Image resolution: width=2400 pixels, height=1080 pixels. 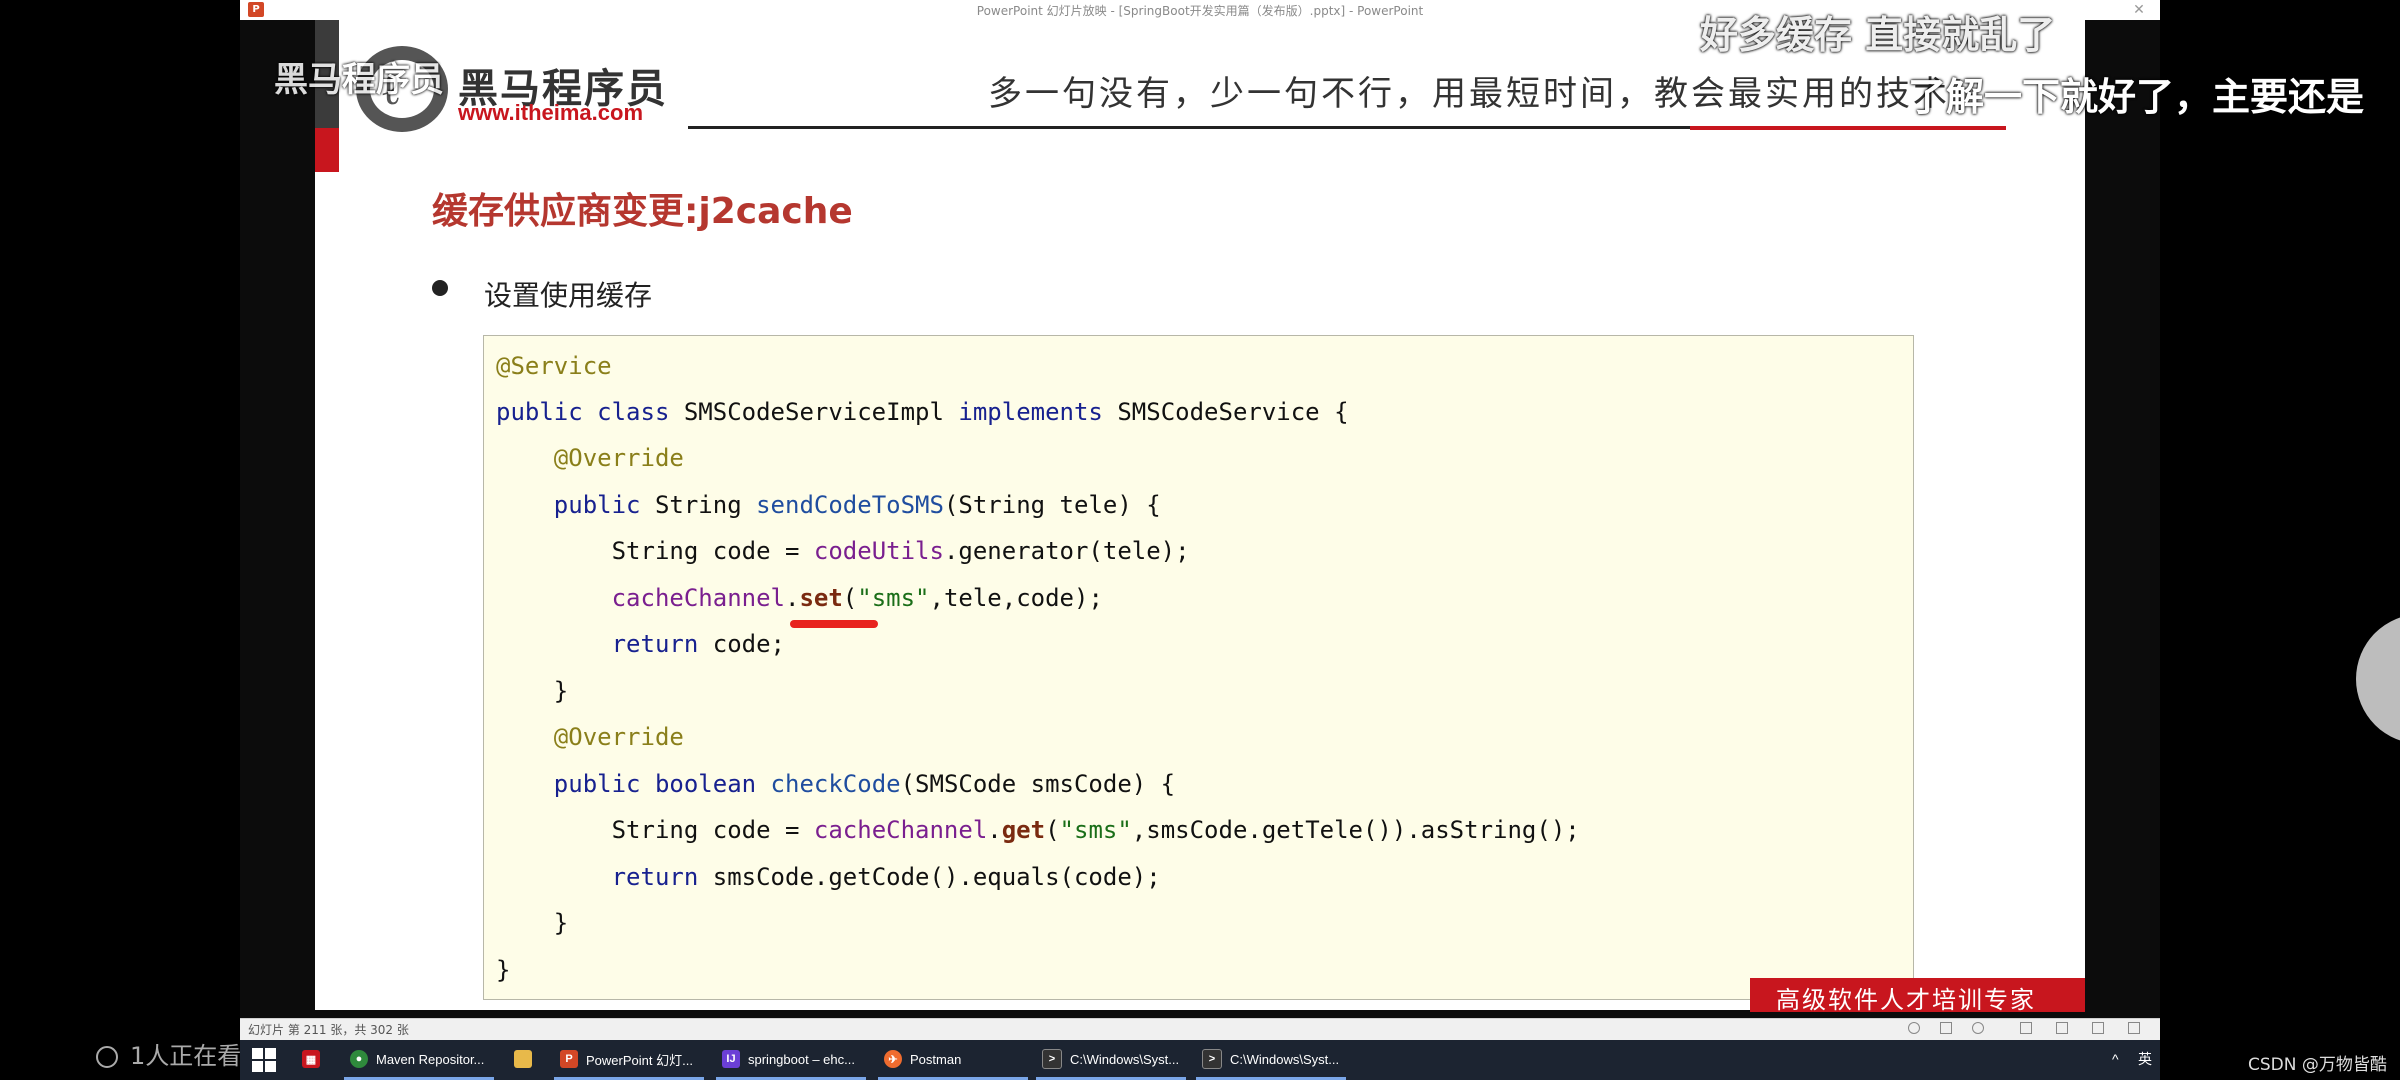 I want to click on normal-view-icon, so click(x=2026, y=1028).